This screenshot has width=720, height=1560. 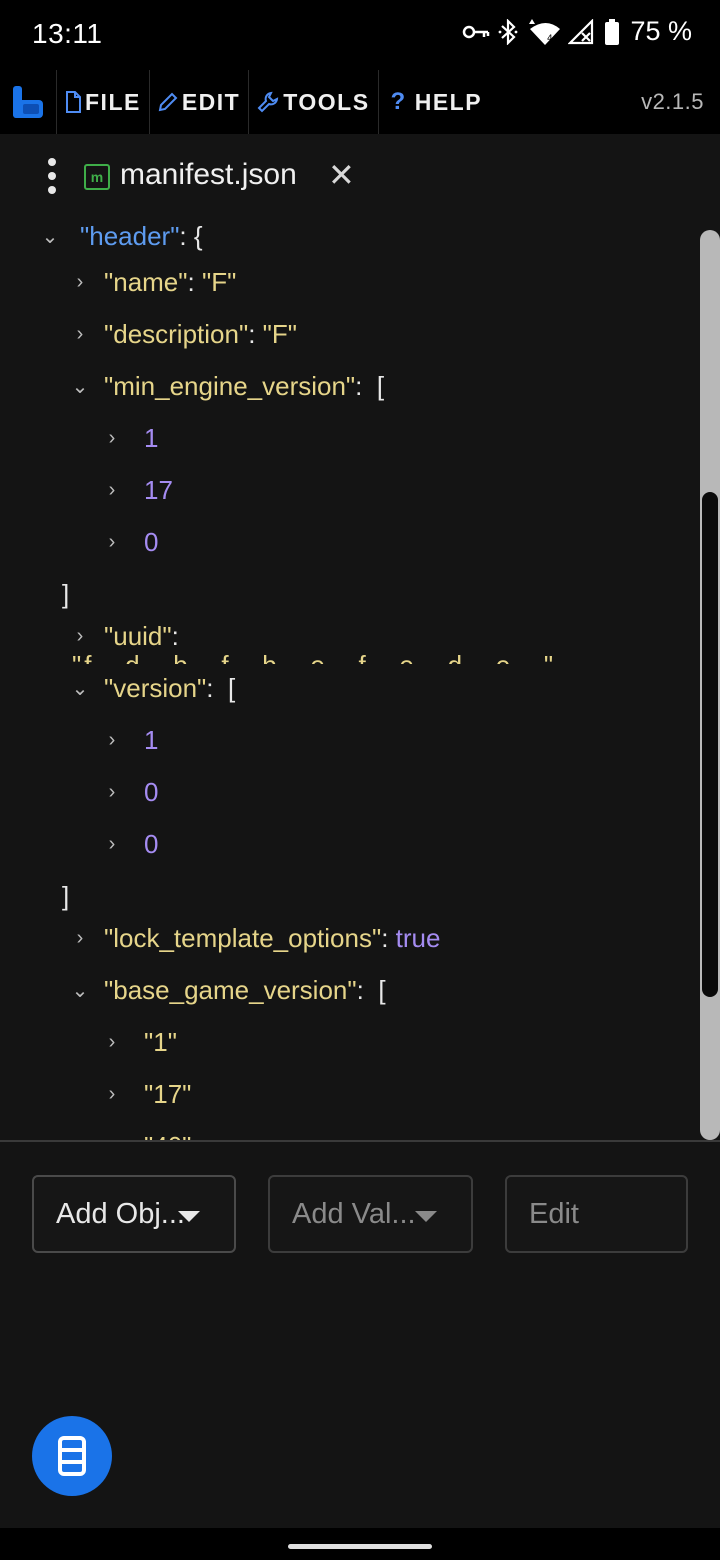 I want to click on tree-node-lock-template-options: › "lock_template_options": true, so click(x=253, y=938).